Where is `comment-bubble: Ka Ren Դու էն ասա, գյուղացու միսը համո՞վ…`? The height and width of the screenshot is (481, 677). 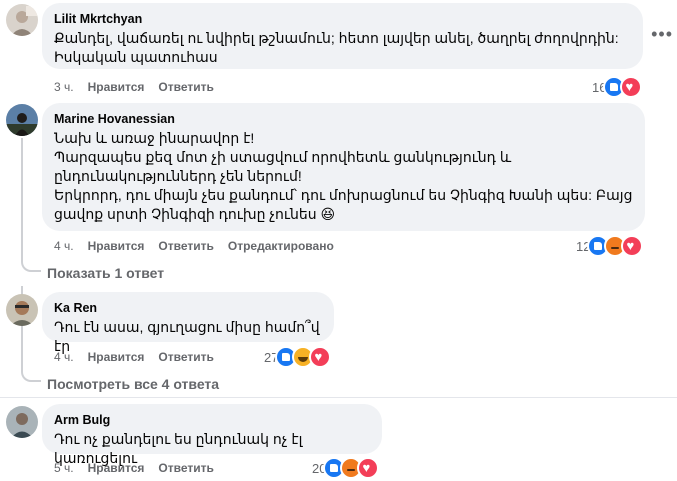
comment-bubble: Ka Ren Դու էն ասա, գյուղացու միսը համո՞վ… is located at coordinates (188, 323).